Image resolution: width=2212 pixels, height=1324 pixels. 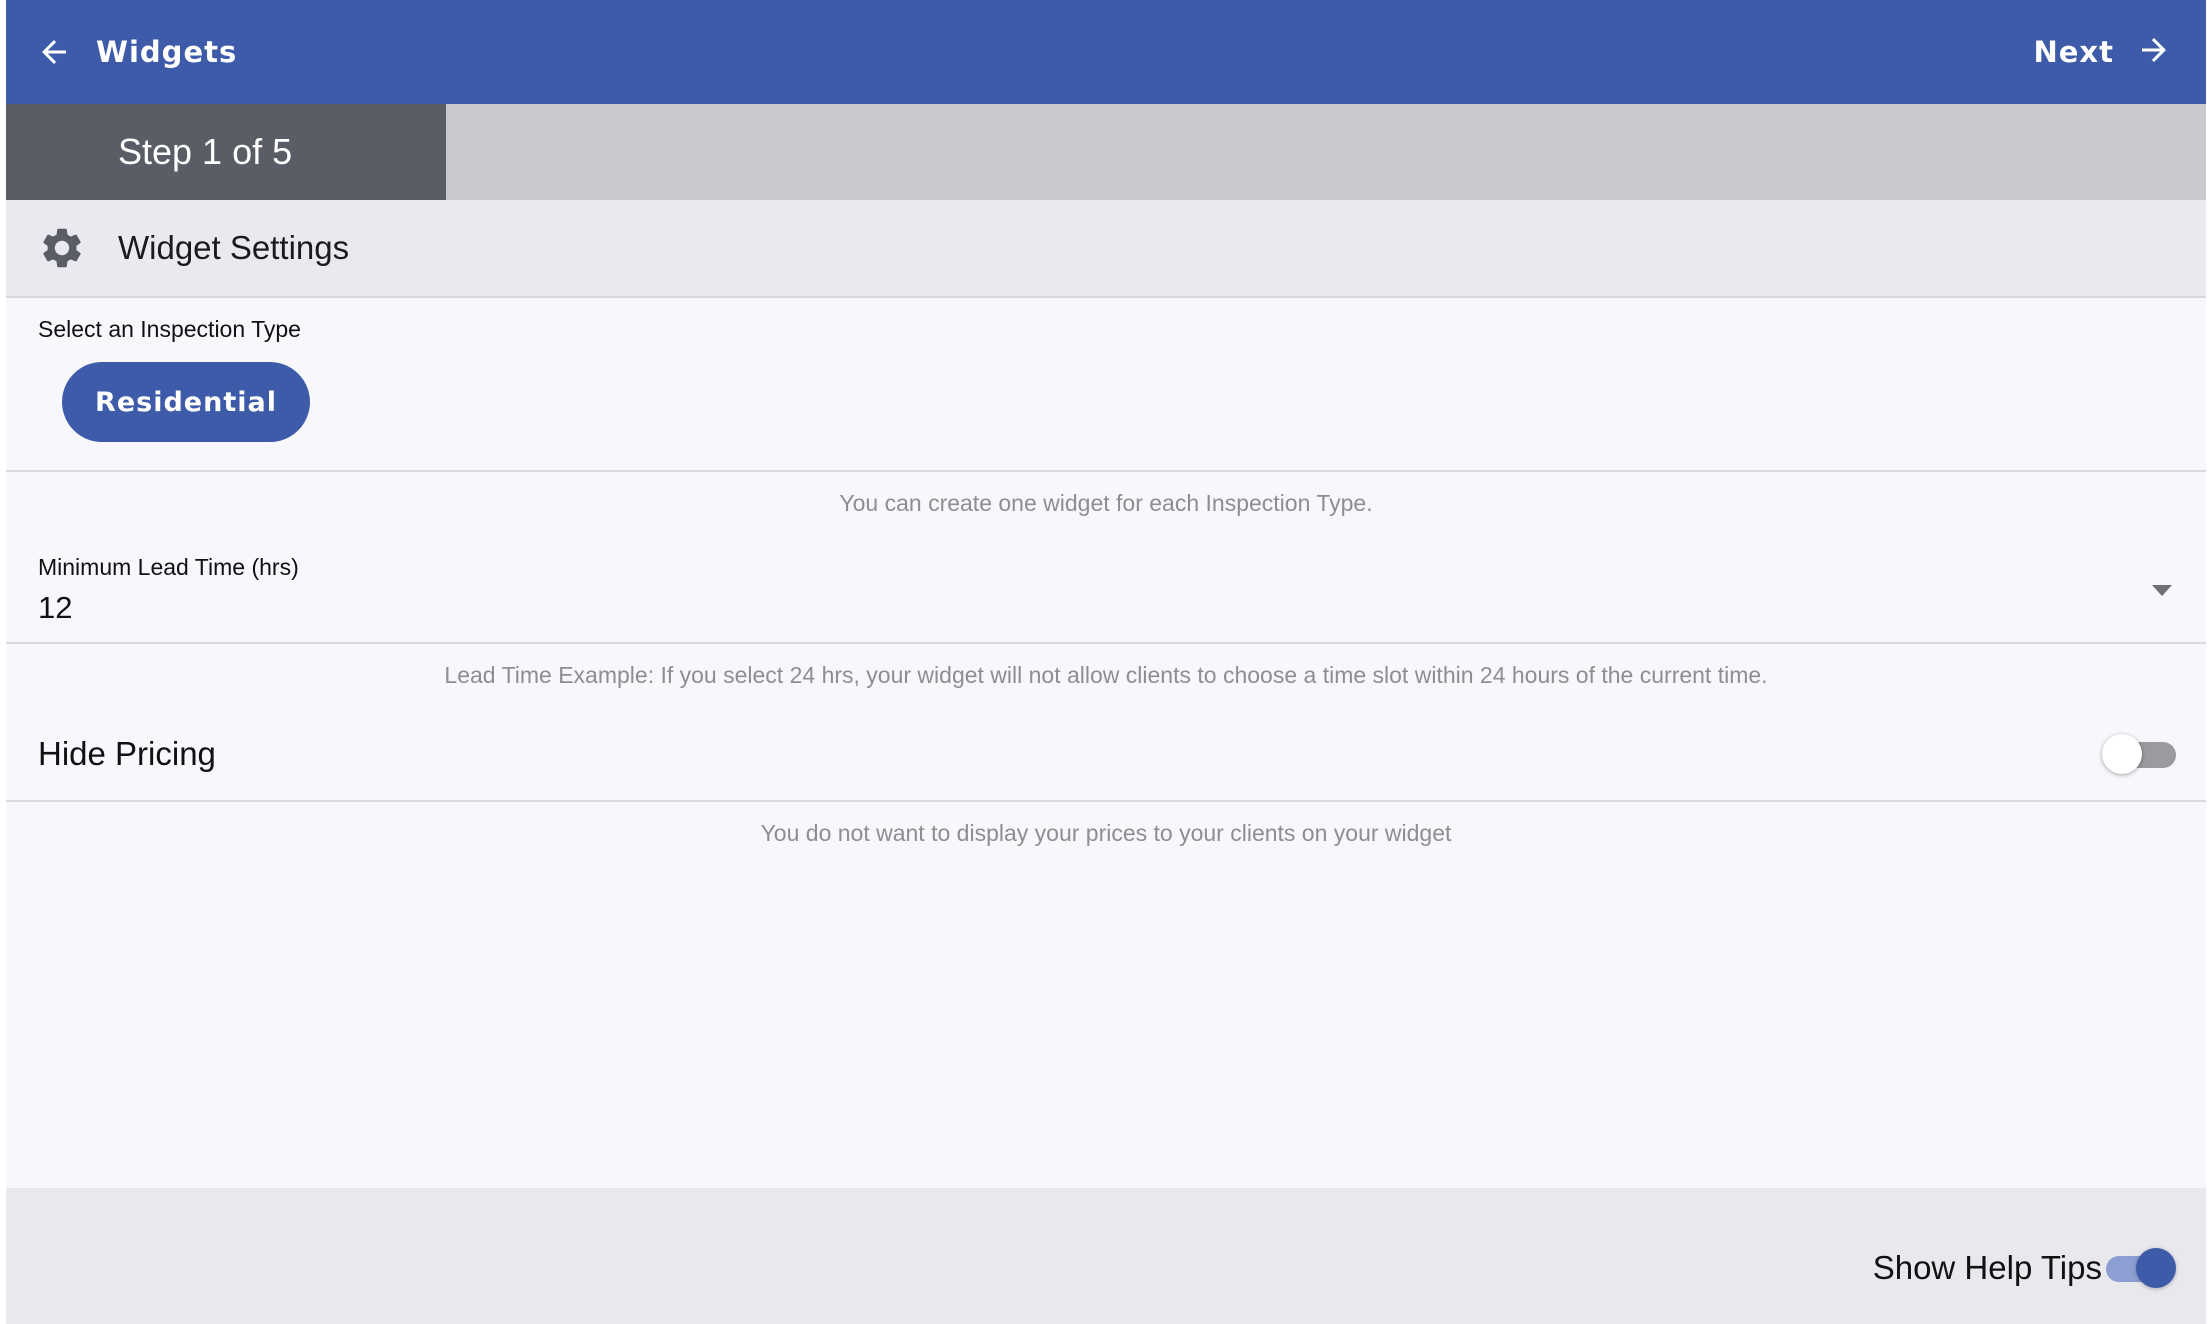 I want to click on hide-pricing-label: Hide Pricing, so click(x=127, y=753).